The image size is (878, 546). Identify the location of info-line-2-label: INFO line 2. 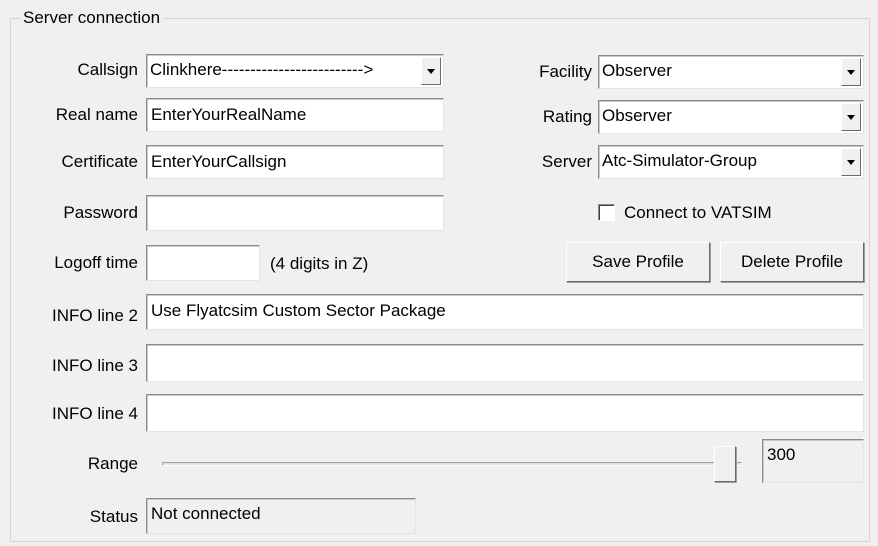
(95, 315).